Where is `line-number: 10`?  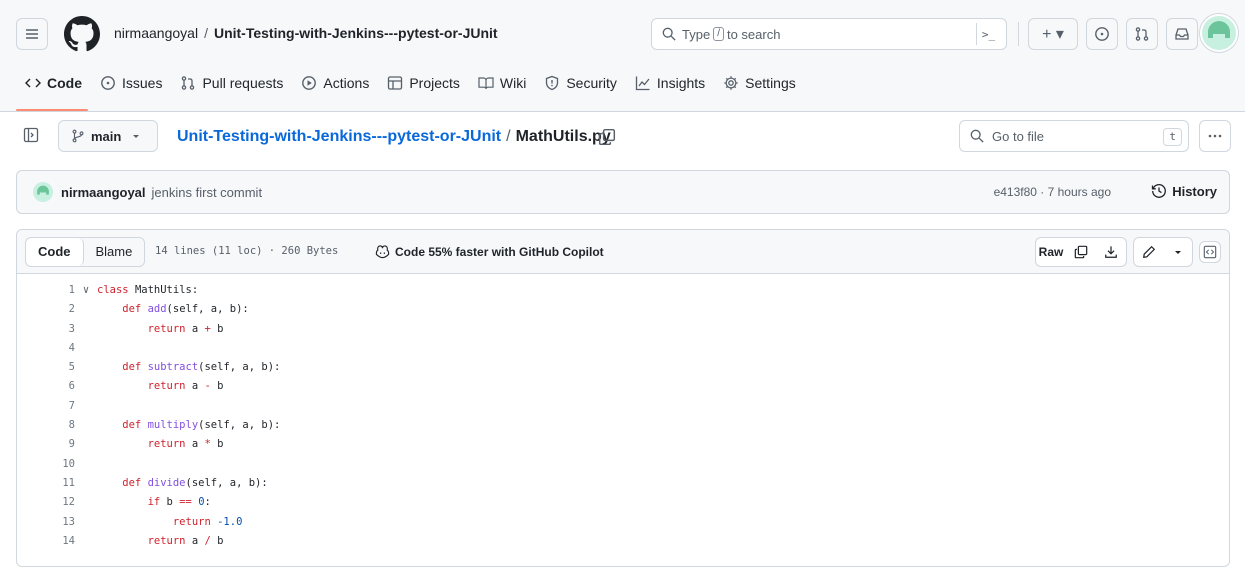
line-number: 10 is located at coordinates (46, 464).